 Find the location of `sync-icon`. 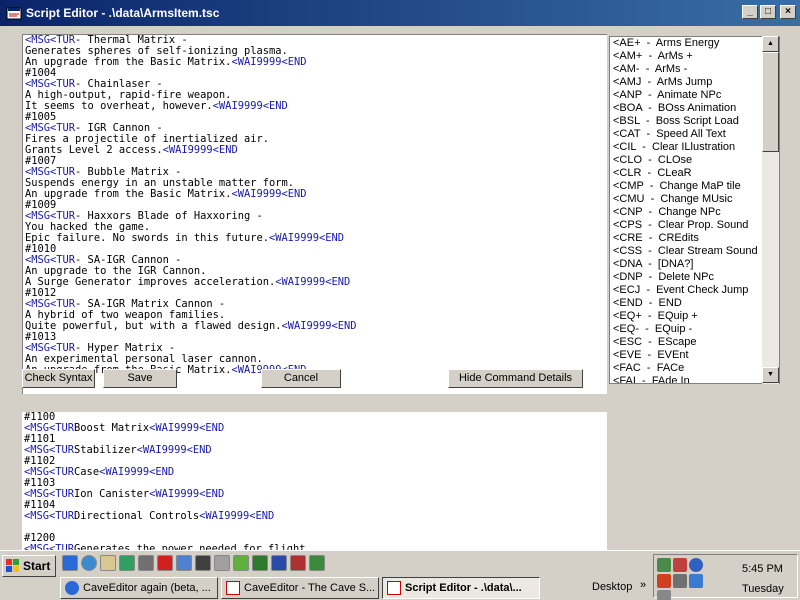

sync-icon is located at coordinates (696, 581).